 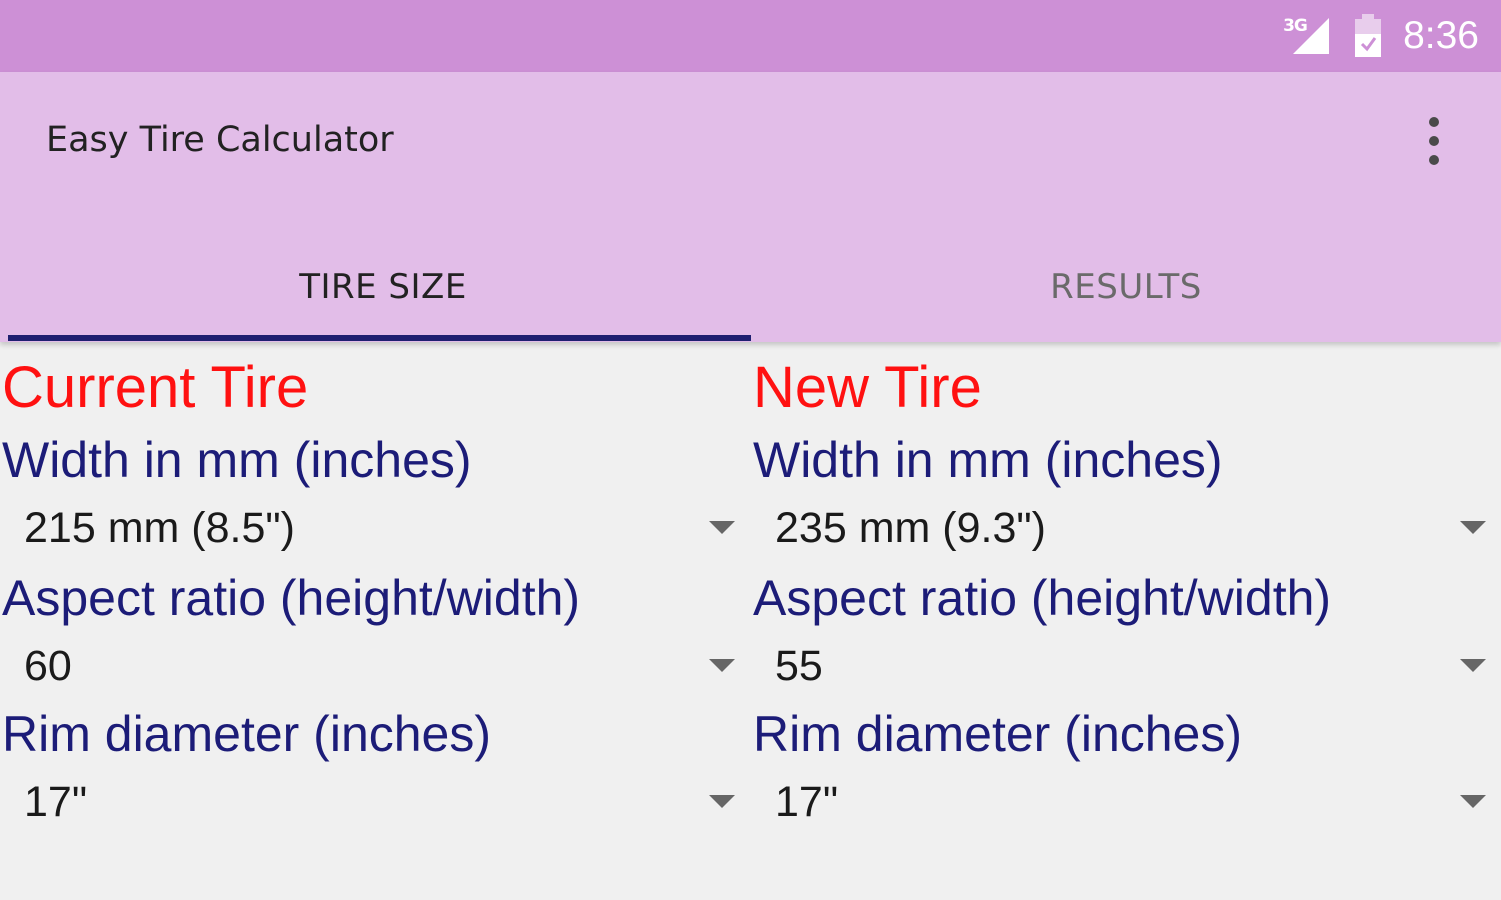 What do you see at coordinates (1434, 141) in the screenshot?
I see `more-vert-icon` at bounding box center [1434, 141].